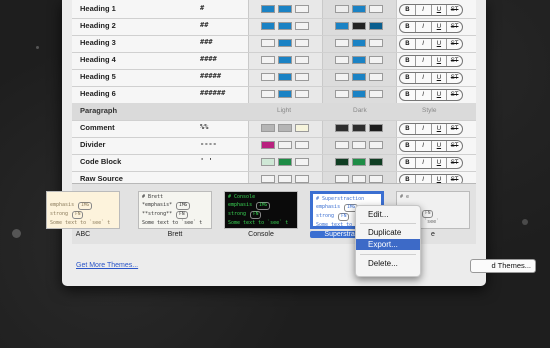 The height and width of the screenshot is (348, 550). What do you see at coordinates (274, 146) in the screenshot?
I see `style-row-divider: Divider ---- B I U ST` at bounding box center [274, 146].